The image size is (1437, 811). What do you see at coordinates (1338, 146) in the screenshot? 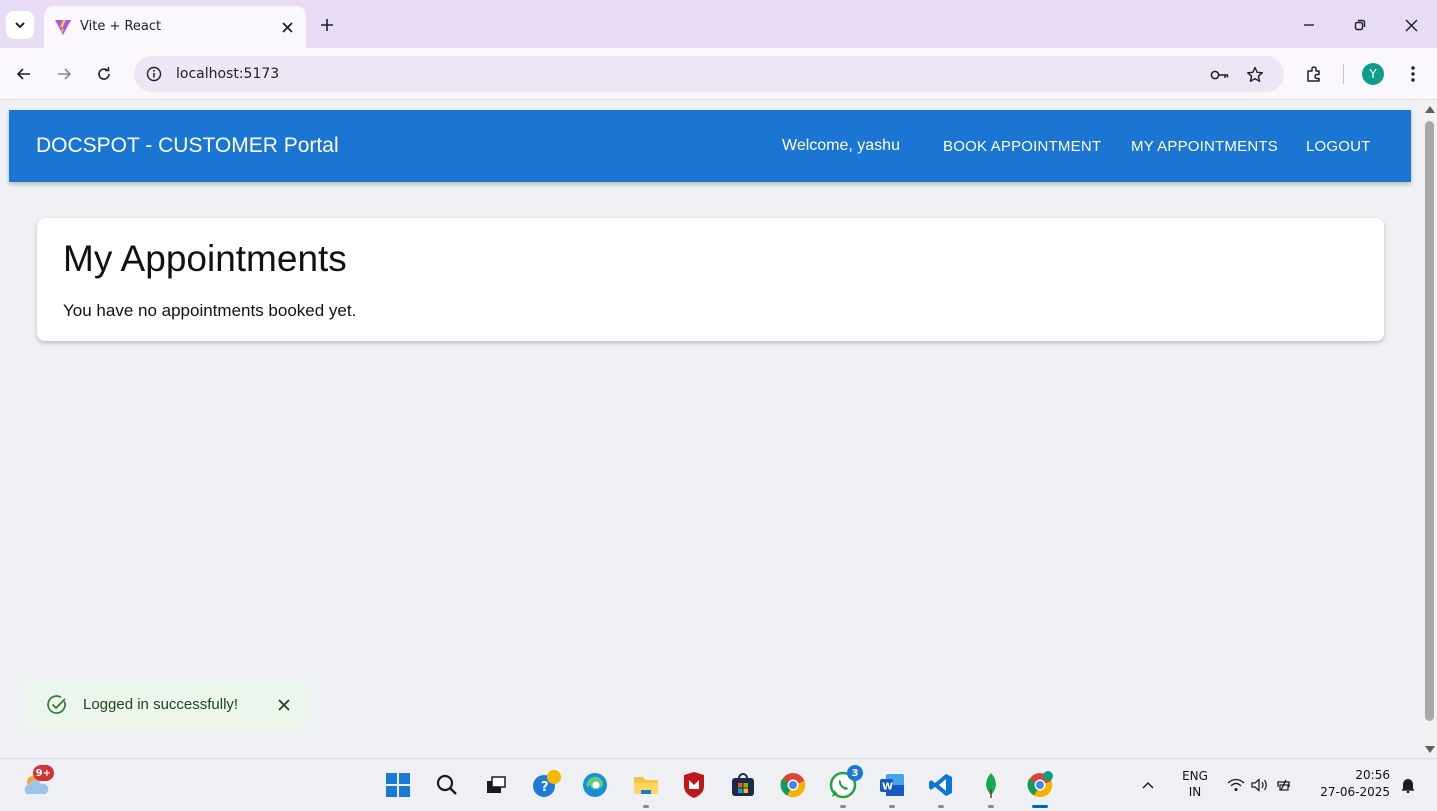
I see `nav-logout: LOGOUT` at bounding box center [1338, 146].